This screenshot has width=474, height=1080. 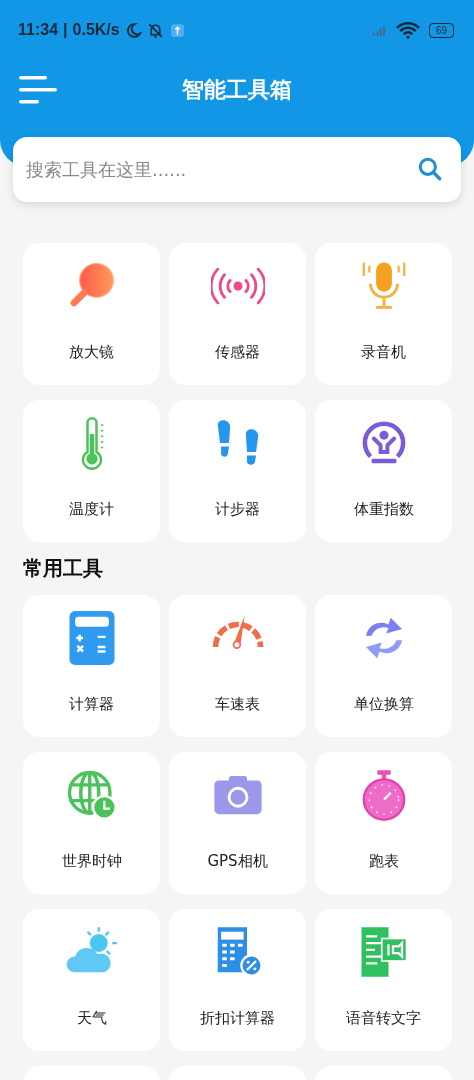 What do you see at coordinates (237, 471) in the screenshot?
I see `tool-button: 计步器` at bounding box center [237, 471].